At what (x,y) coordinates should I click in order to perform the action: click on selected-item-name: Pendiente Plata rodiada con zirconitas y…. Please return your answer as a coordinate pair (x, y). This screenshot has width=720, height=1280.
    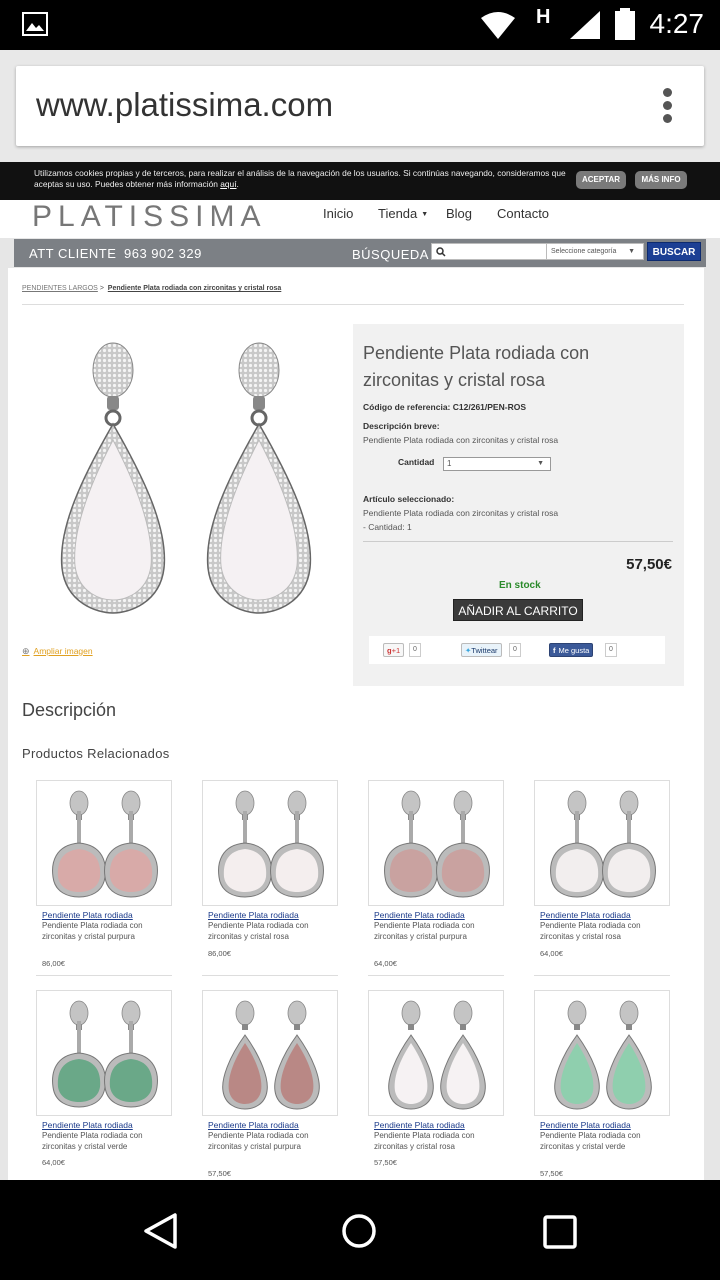
    Looking at the image, I should click on (461, 513).